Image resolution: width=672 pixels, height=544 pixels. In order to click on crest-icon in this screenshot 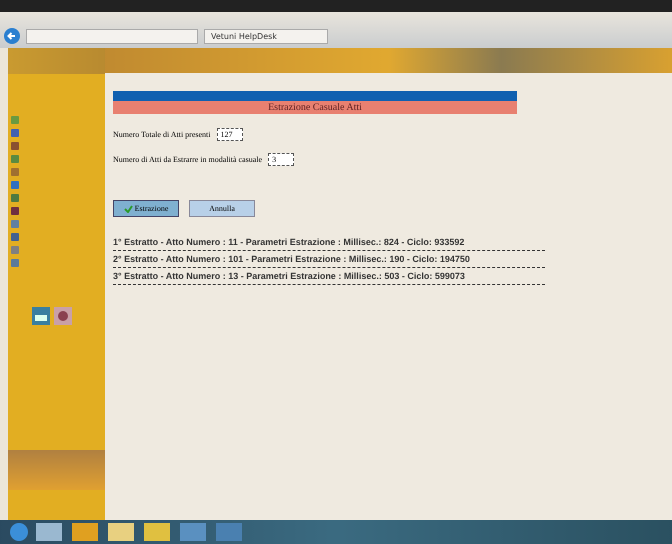, I will do `click(63, 316)`.